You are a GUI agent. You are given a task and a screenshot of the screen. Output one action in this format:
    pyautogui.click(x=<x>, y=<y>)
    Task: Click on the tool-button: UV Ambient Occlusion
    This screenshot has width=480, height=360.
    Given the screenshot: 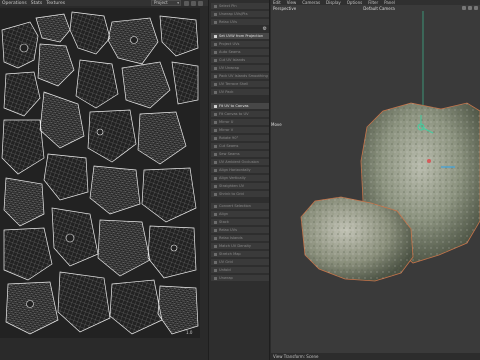 What is the action you would take?
    pyautogui.click(x=240, y=163)
    